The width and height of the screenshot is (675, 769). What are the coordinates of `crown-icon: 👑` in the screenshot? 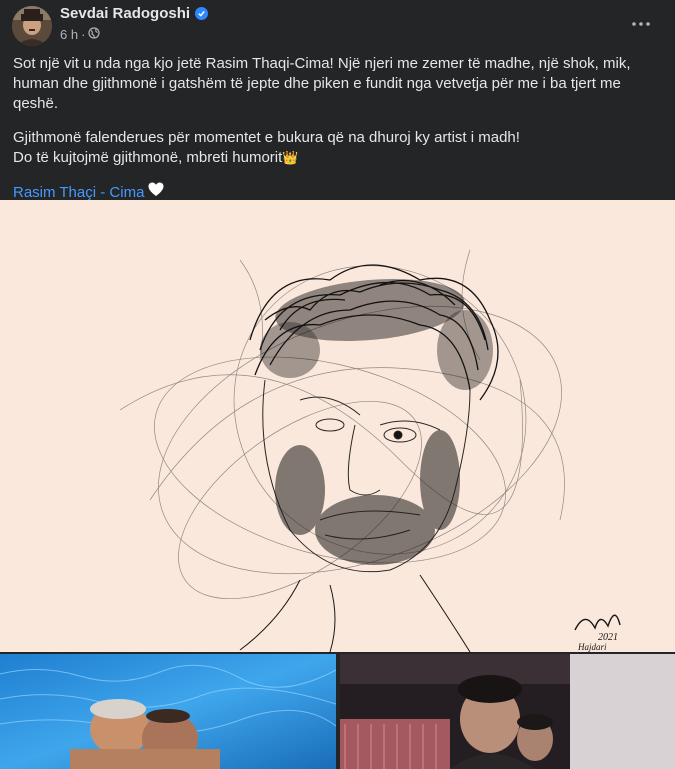 It's located at (290, 157).